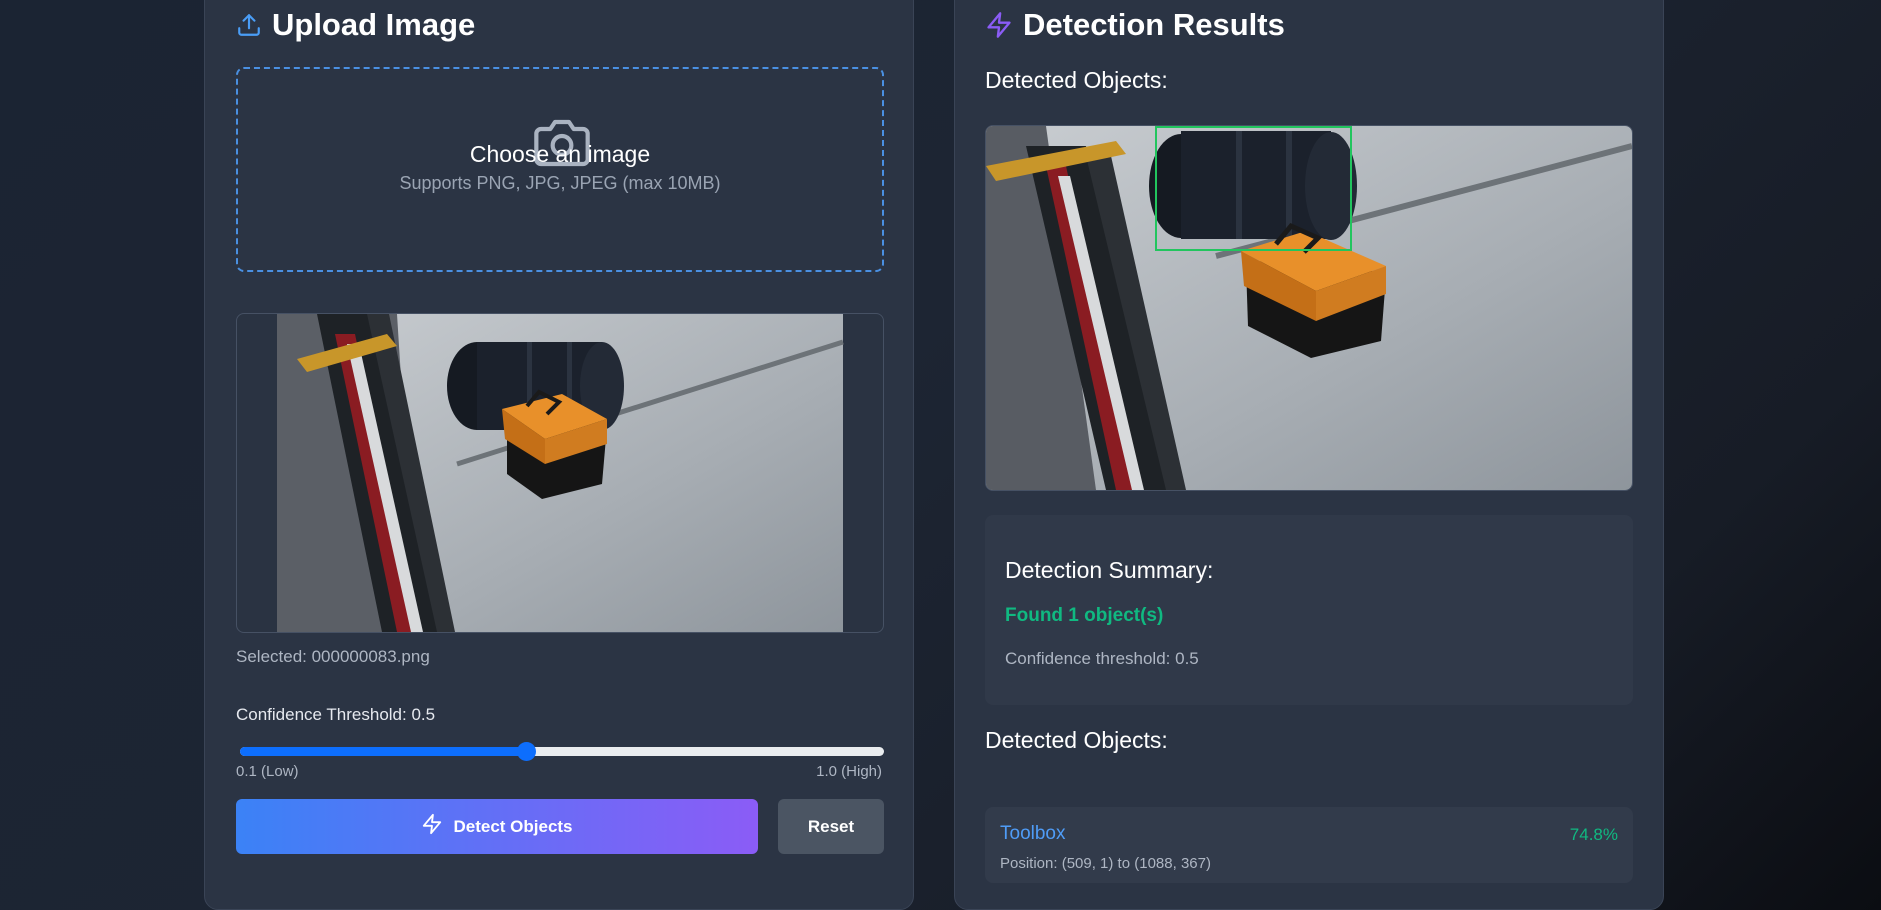 The width and height of the screenshot is (1881, 910). What do you see at coordinates (560, 154) in the screenshot?
I see `dropzone-title: Choose an image` at bounding box center [560, 154].